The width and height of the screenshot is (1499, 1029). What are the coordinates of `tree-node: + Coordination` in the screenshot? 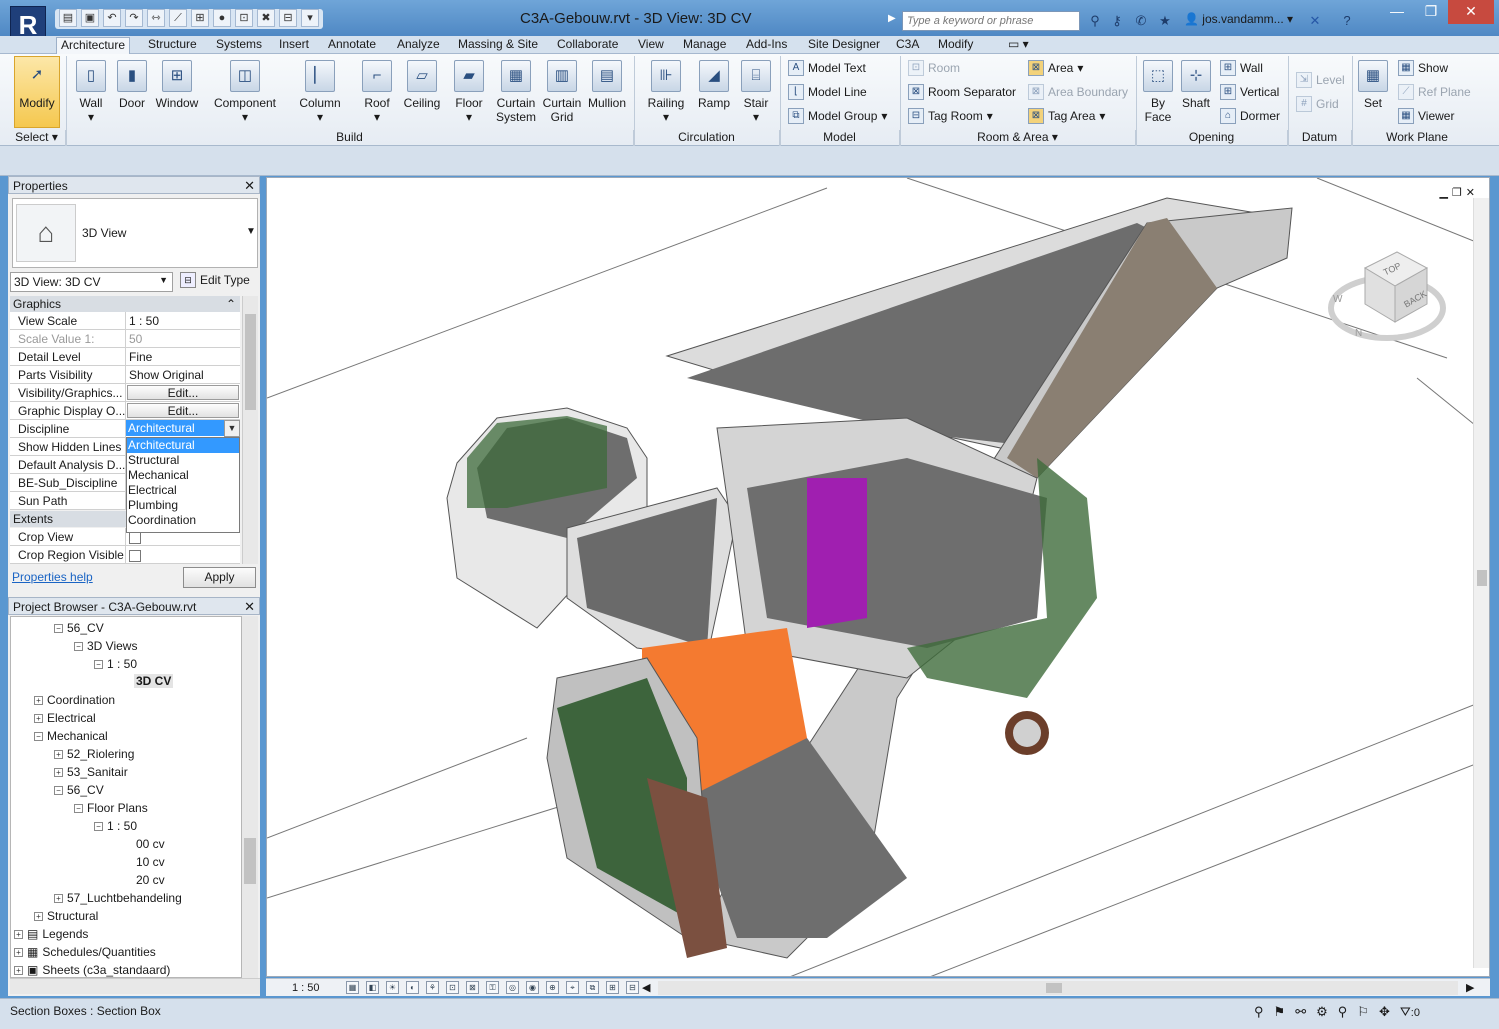 It's located at (74, 700).